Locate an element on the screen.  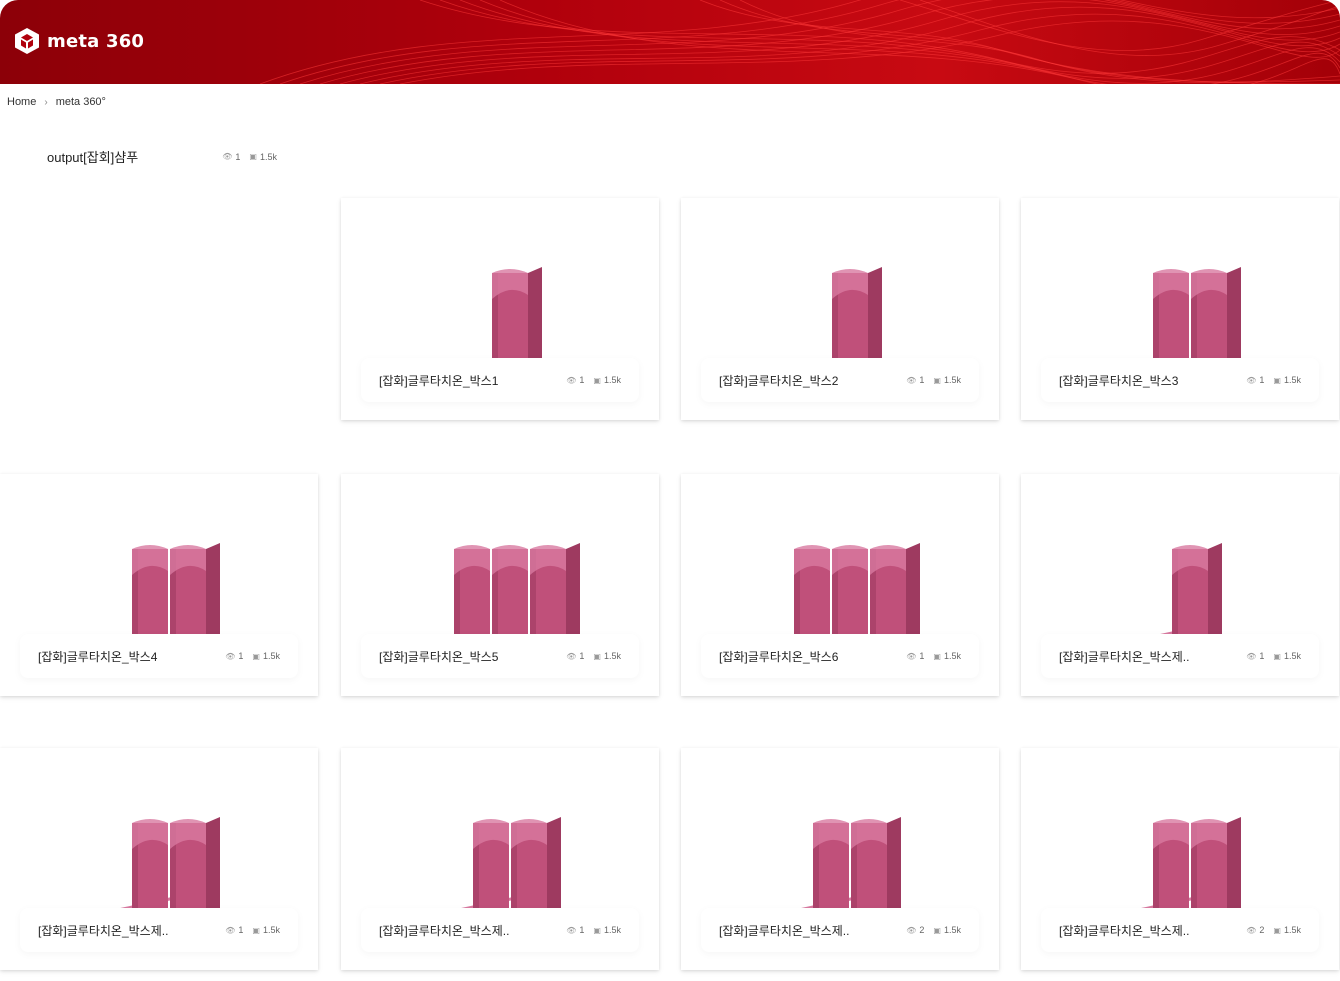
item-title: [잡화]글루타치온_박스3 is located at coordinates (1119, 380).